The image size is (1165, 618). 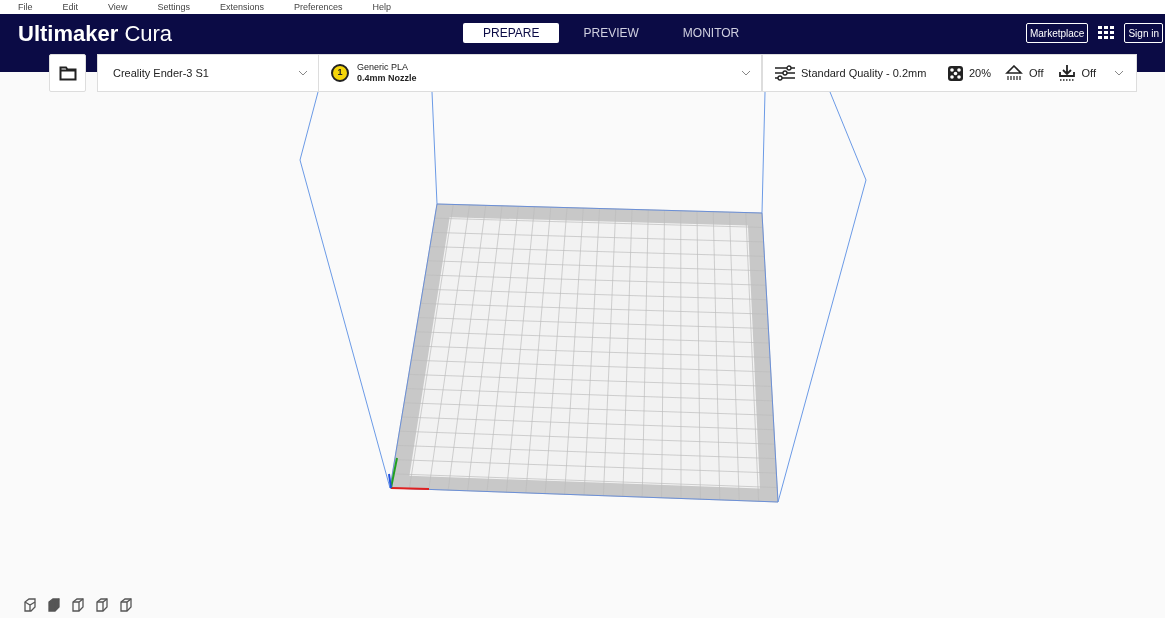 What do you see at coordinates (980, 73) in the screenshot?
I see `infill-value: 20%` at bounding box center [980, 73].